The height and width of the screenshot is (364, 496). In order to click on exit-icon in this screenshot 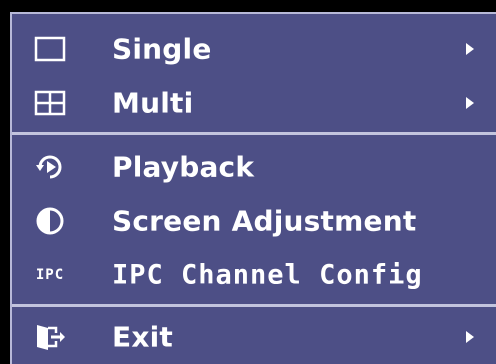, I will do `click(50, 337)`.